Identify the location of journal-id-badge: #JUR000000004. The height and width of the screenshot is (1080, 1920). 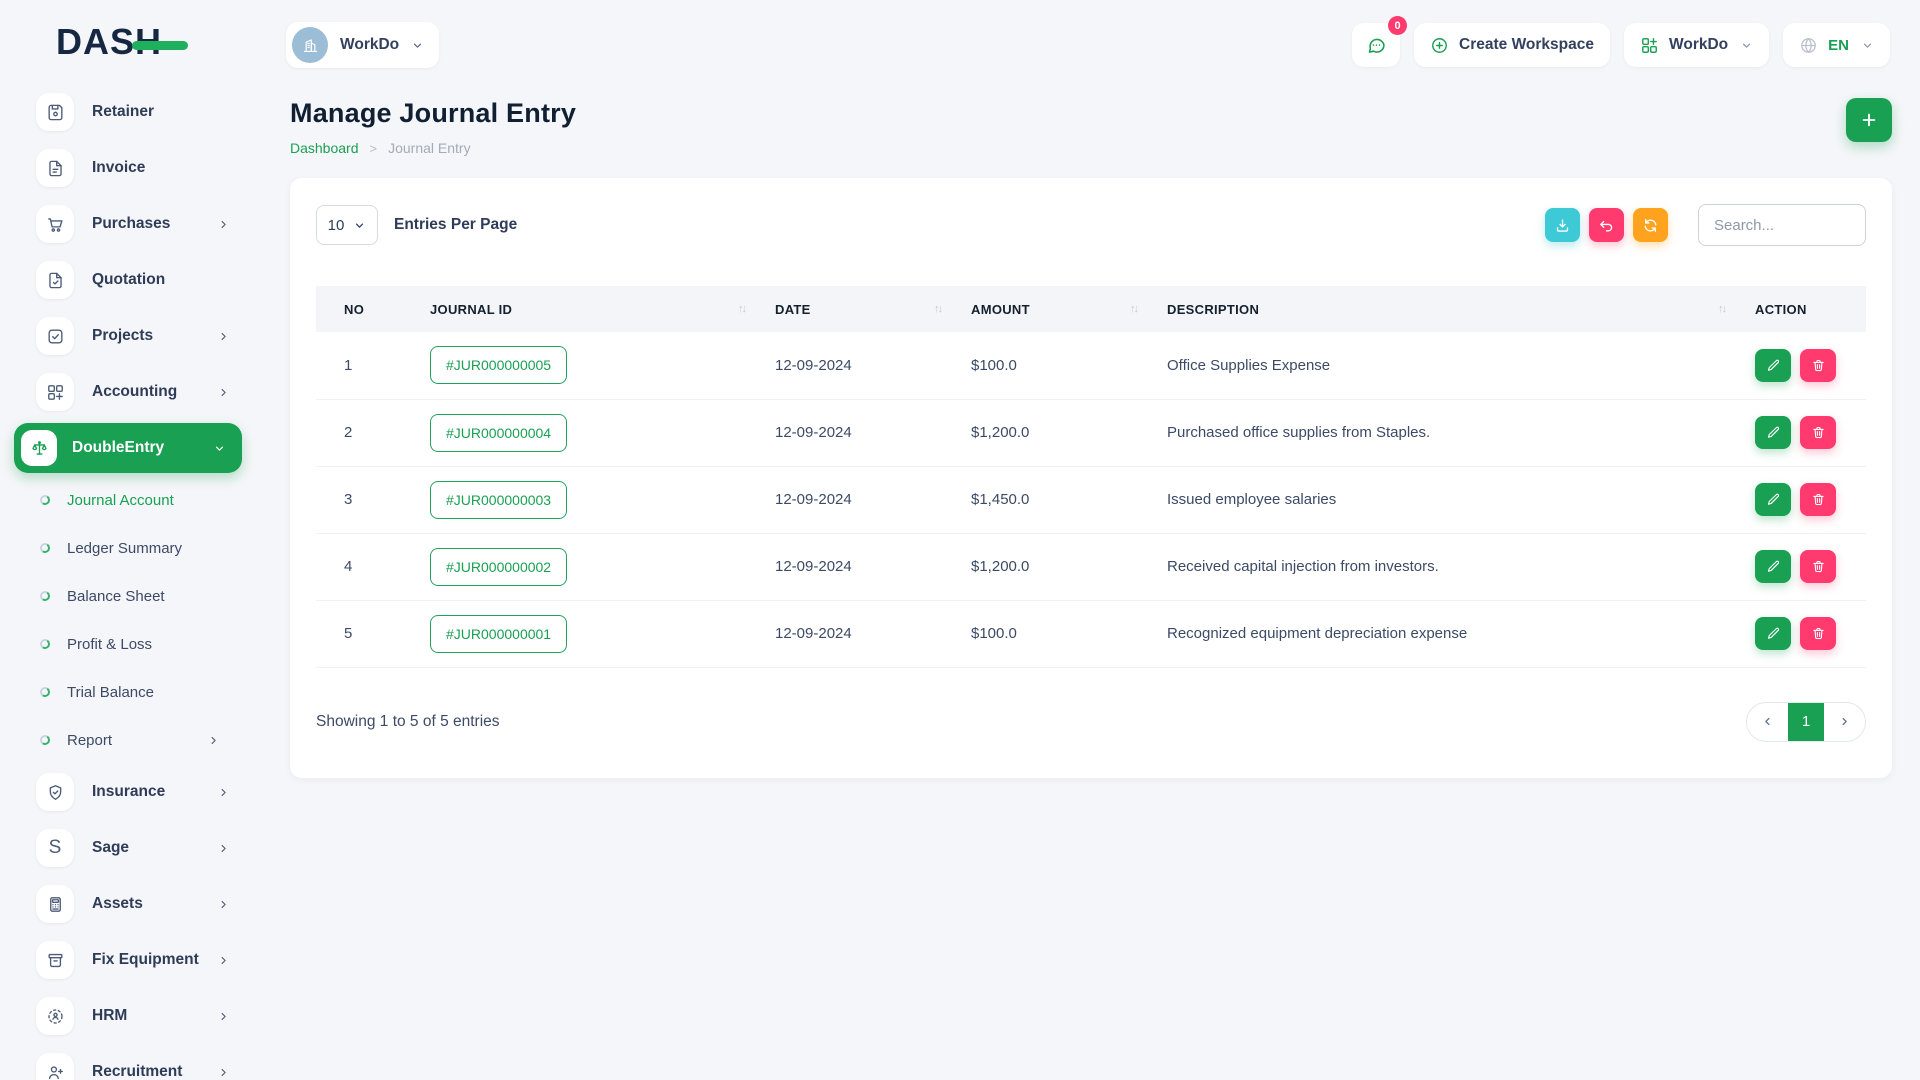
(499, 432).